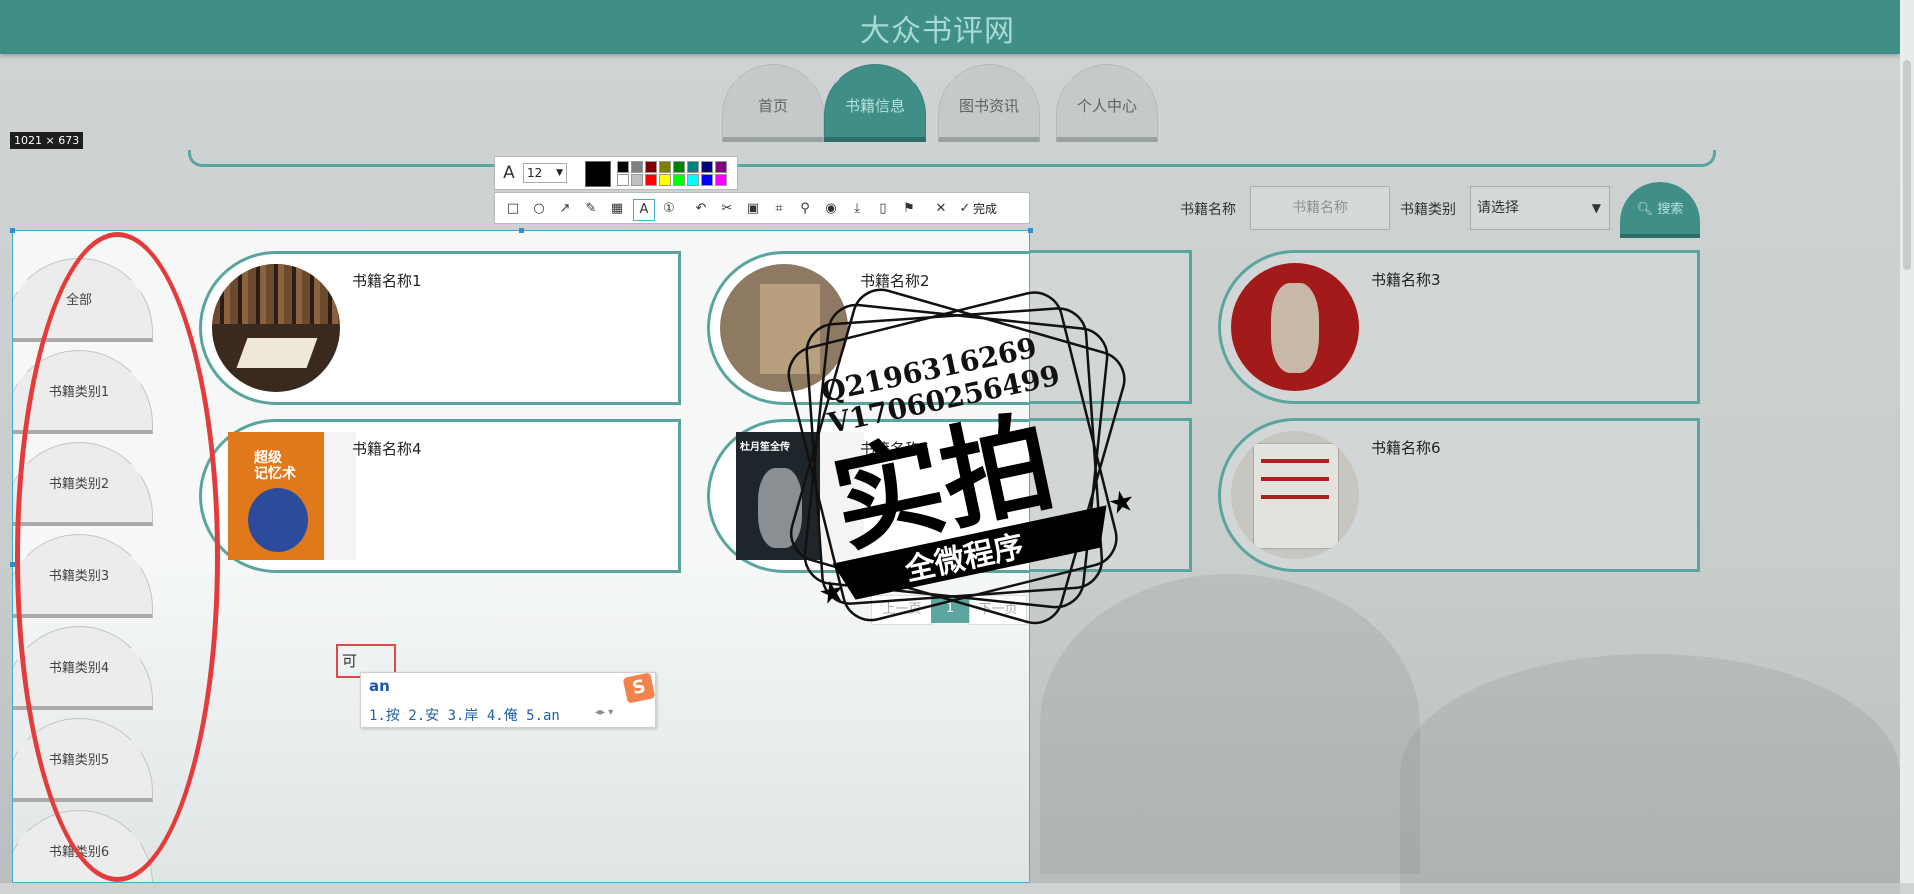  Describe the element at coordinates (275, 466) in the screenshot. I see `cover-text: 超级 记忆术` at that location.